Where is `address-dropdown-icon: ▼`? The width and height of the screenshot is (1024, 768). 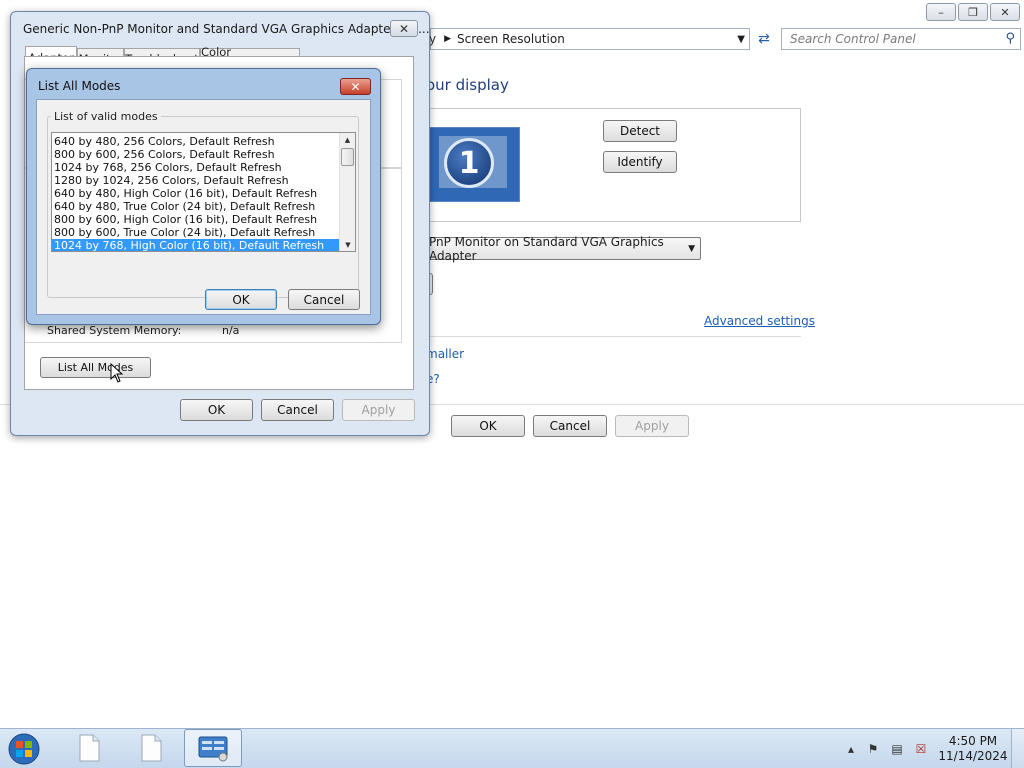 address-dropdown-icon: ▼ is located at coordinates (741, 39).